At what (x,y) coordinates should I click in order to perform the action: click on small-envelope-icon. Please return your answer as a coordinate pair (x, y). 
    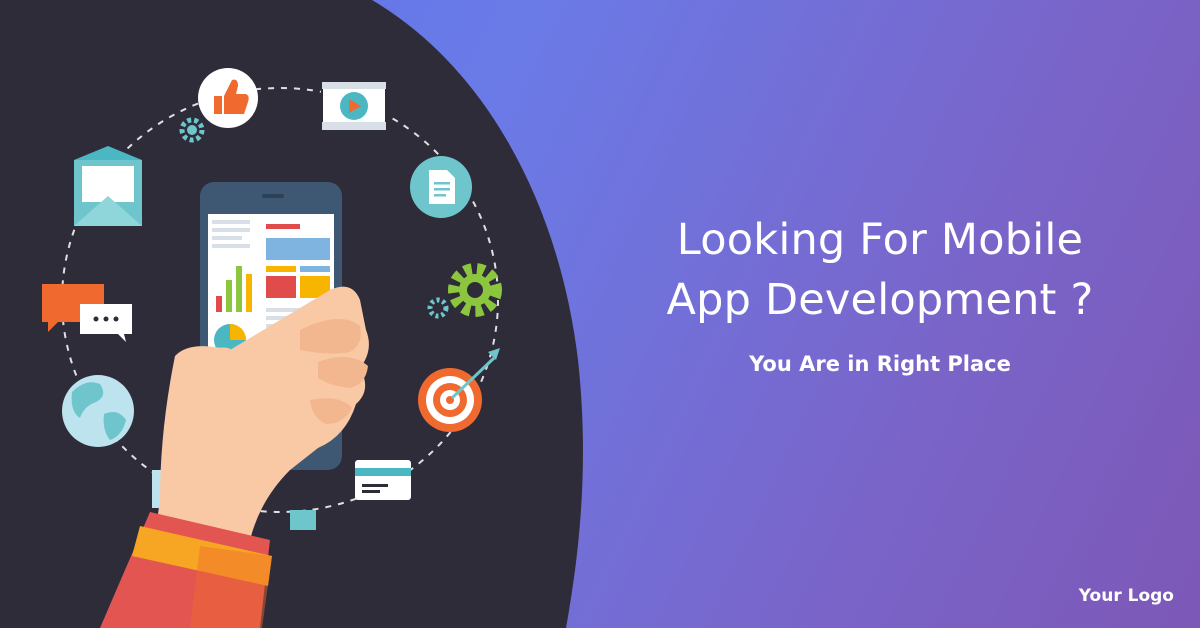
    Looking at the image, I should click on (303, 520).